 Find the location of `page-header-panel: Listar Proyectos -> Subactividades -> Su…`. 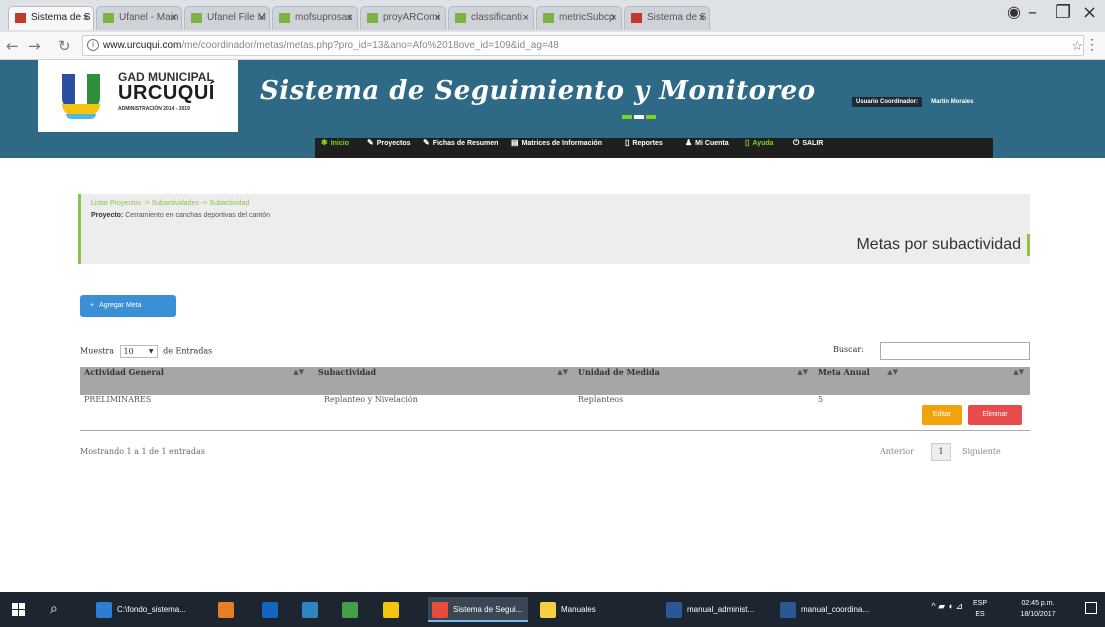

page-header-panel: Listar Proyectos -> Subactividades -> Su… is located at coordinates (554, 229).